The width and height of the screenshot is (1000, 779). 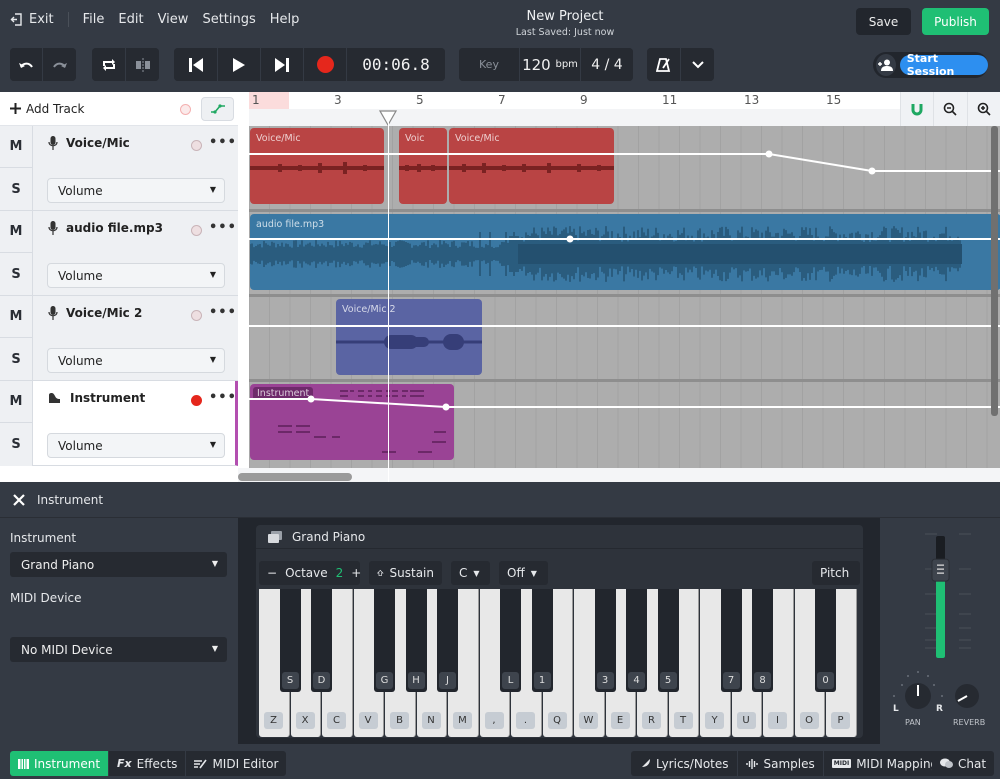 I want to click on save-button: Save, so click(x=883, y=21).